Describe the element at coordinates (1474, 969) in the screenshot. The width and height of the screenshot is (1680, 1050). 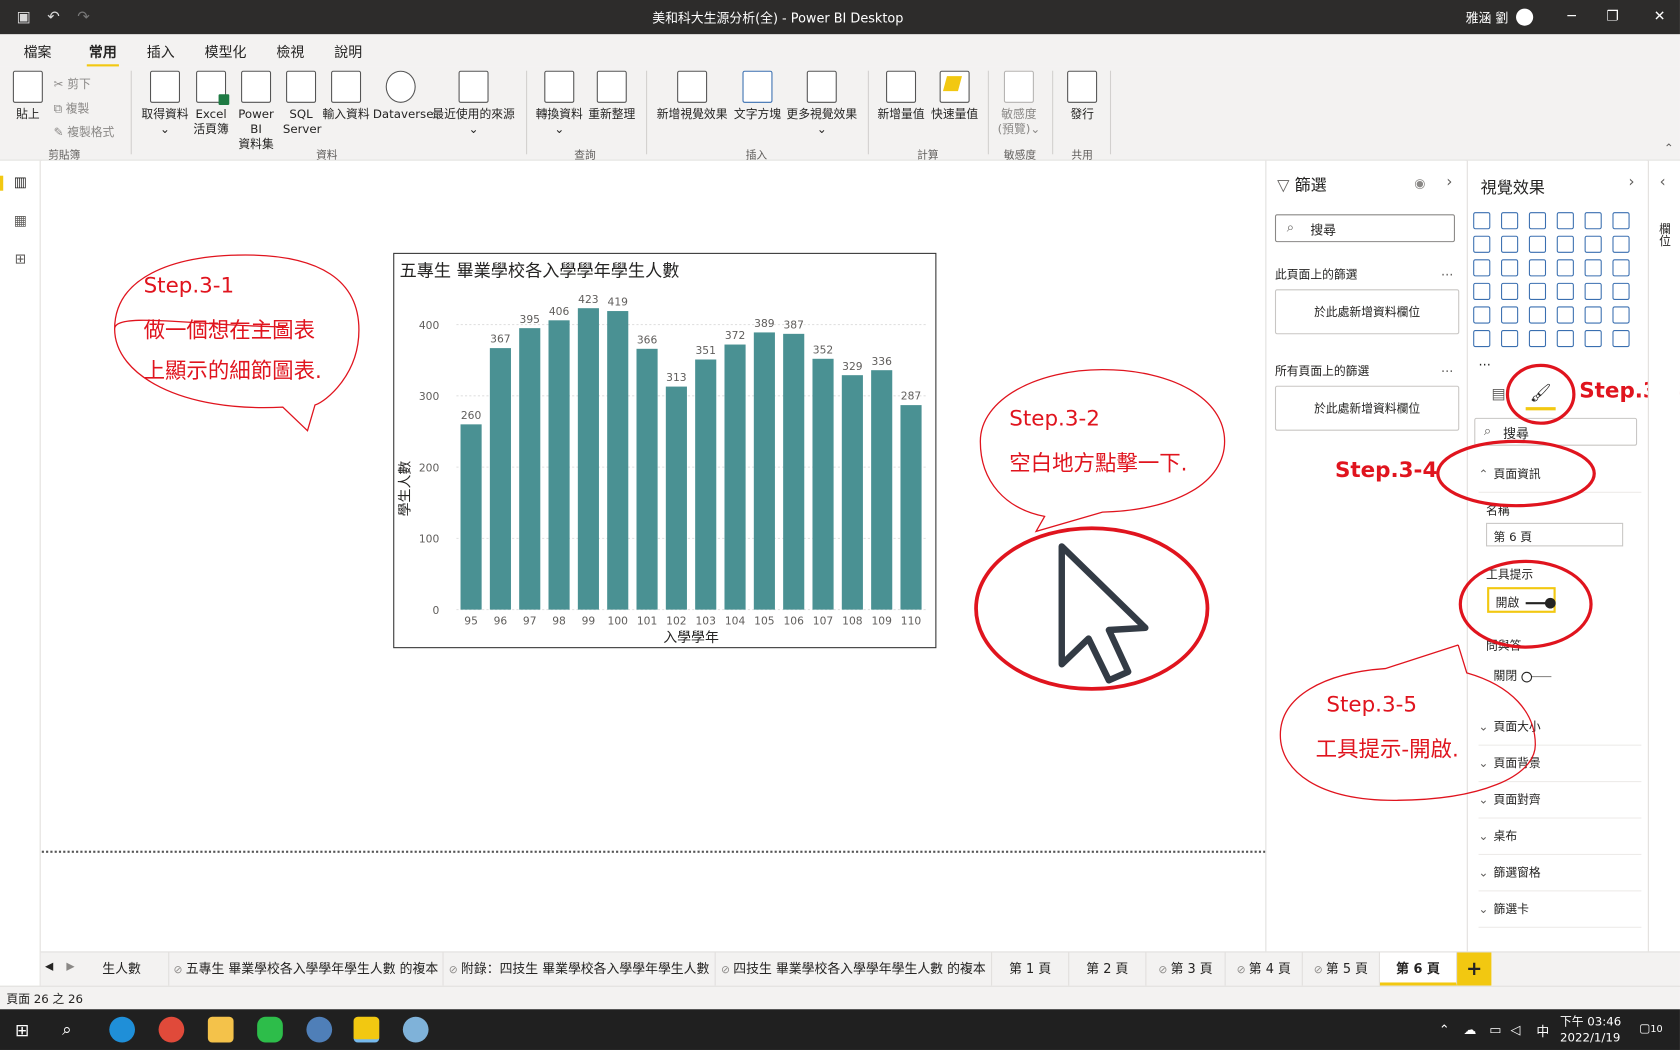
I see `add-page-button: +` at that location.